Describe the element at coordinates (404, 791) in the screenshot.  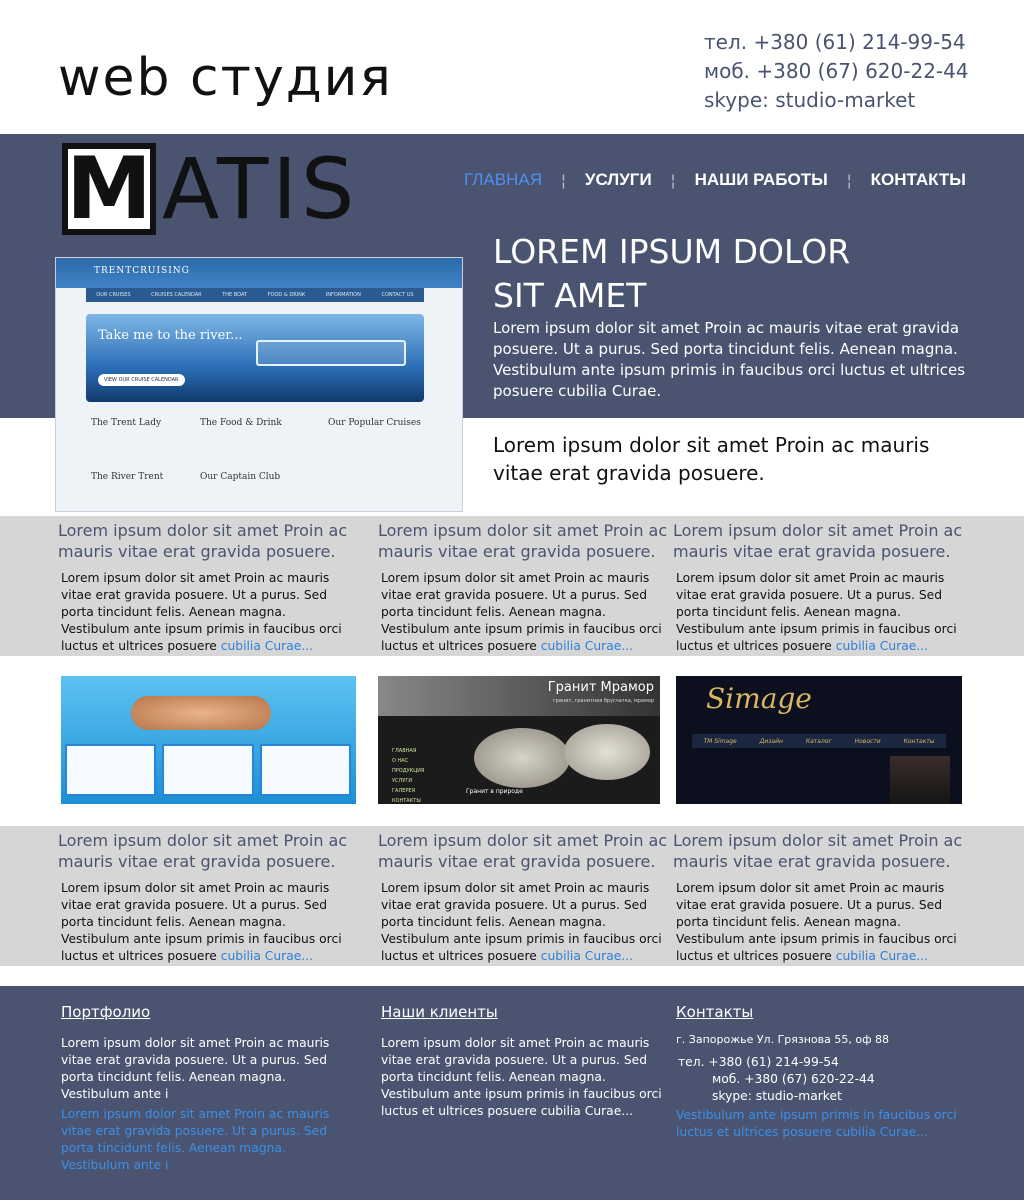
I see `granite-menu-item: ГАЛЕРЕЯ` at that location.